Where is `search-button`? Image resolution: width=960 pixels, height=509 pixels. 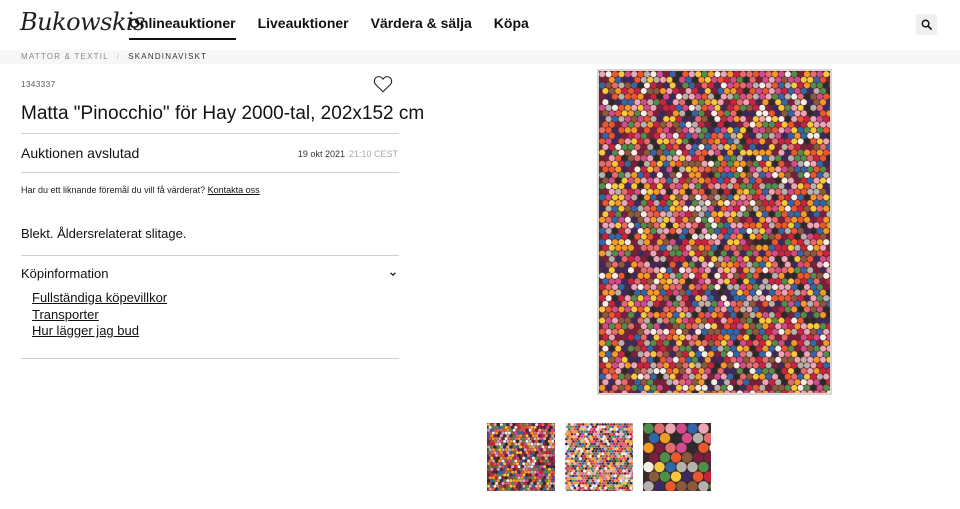
search-button is located at coordinates (926, 24).